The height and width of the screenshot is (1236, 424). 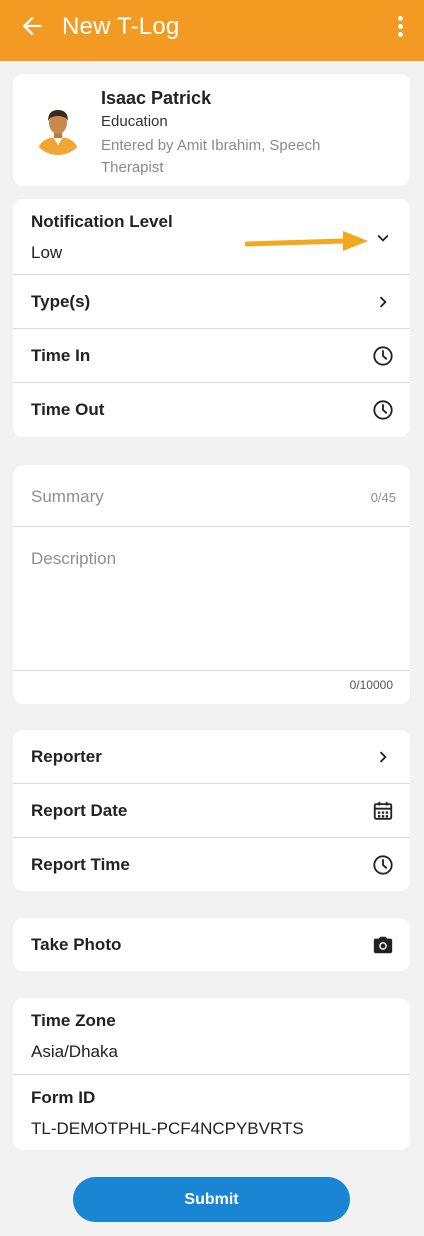 What do you see at coordinates (211, 410) in the screenshot?
I see `time-out-row: Time Out` at bounding box center [211, 410].